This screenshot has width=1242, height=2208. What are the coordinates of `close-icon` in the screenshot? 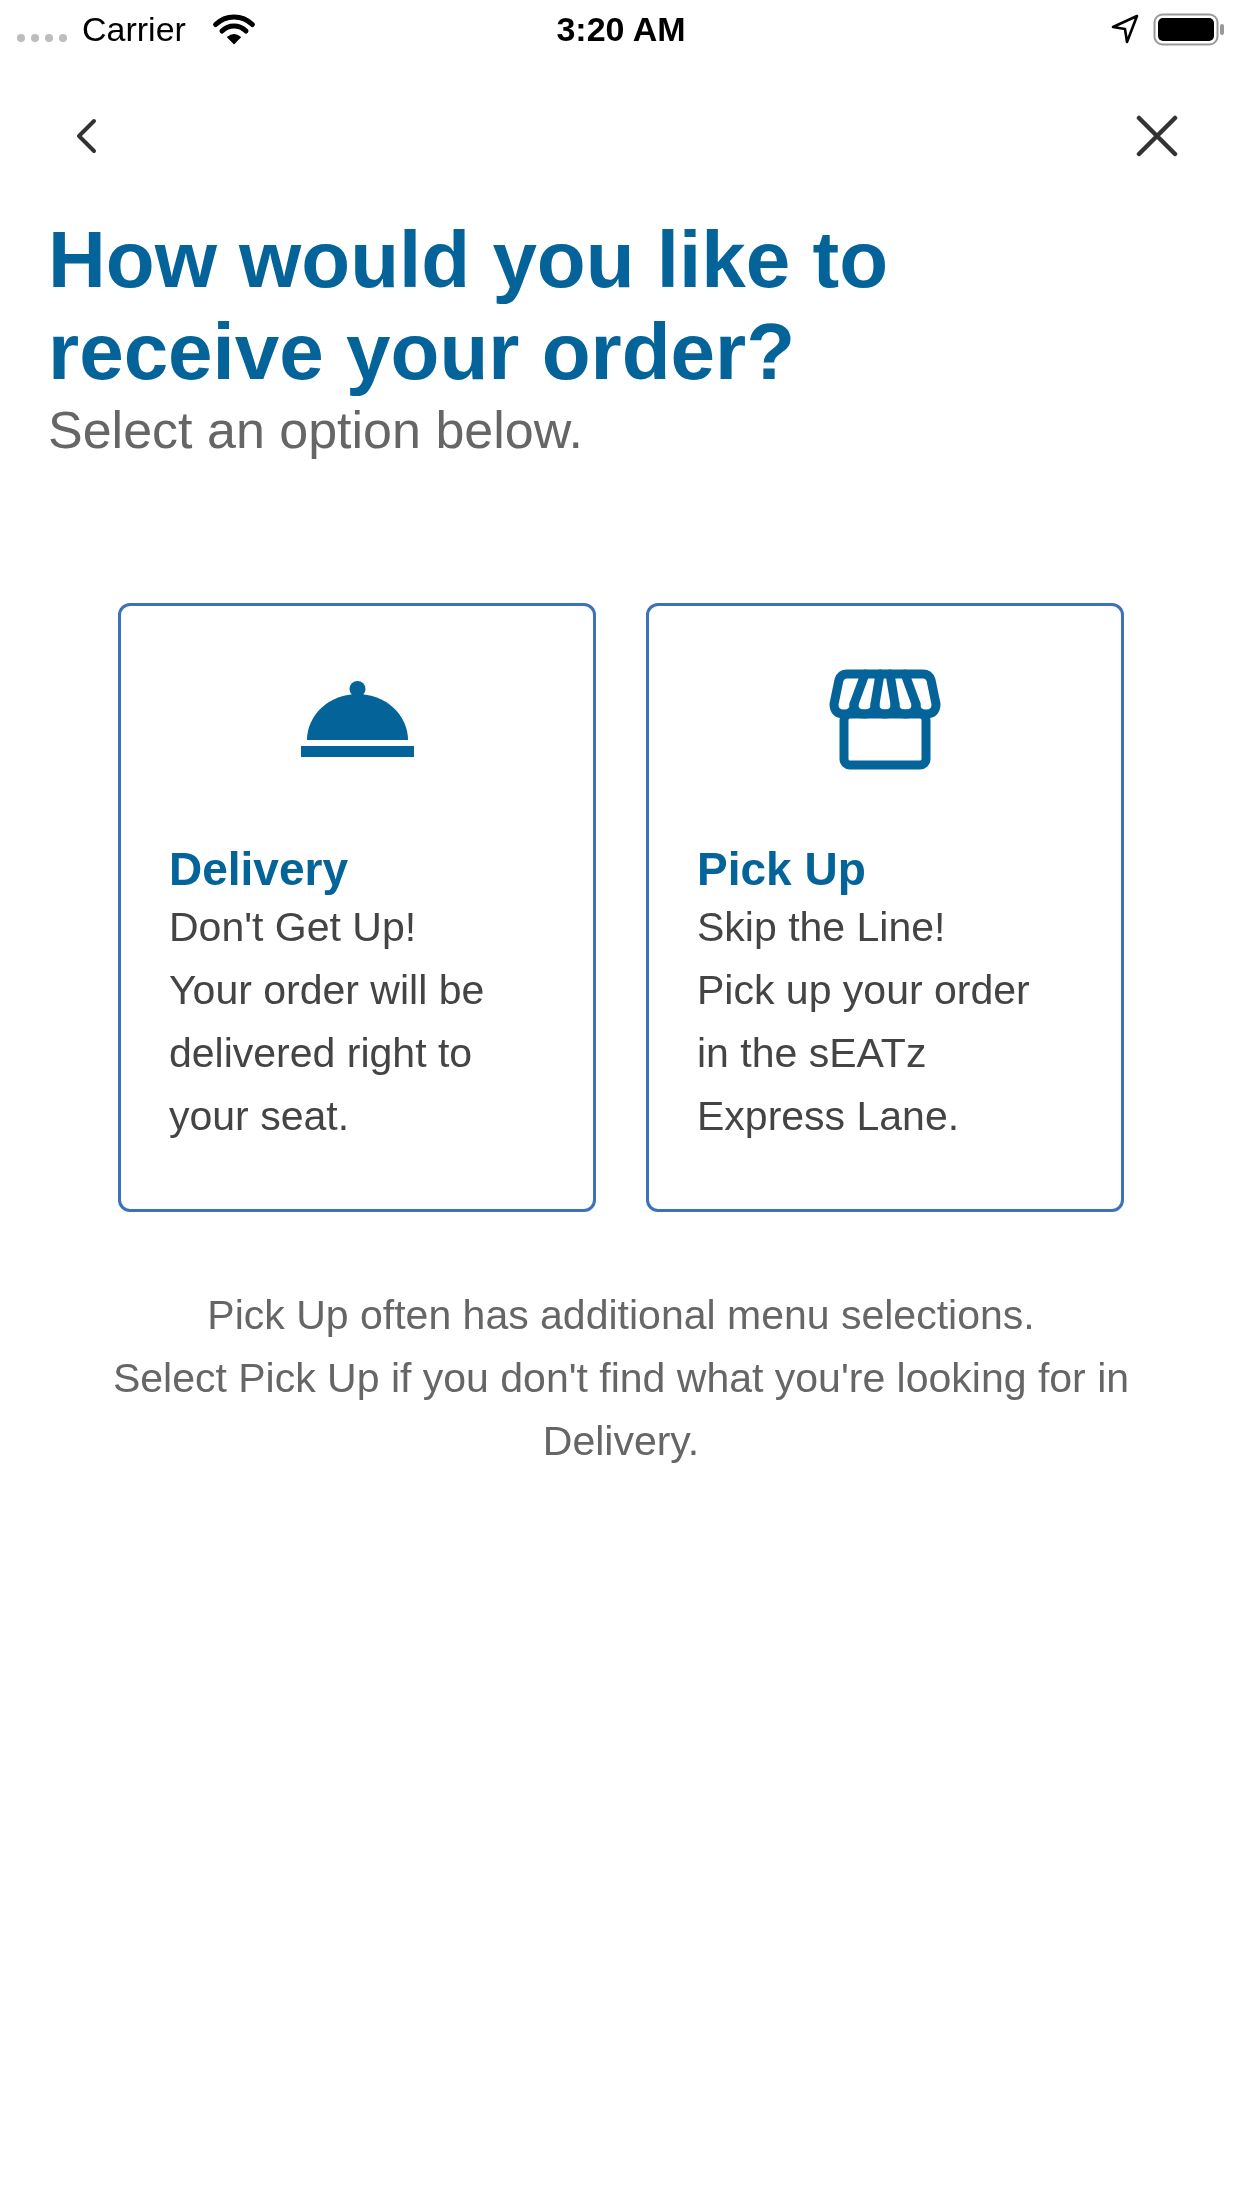 It's located at (1157, 136).